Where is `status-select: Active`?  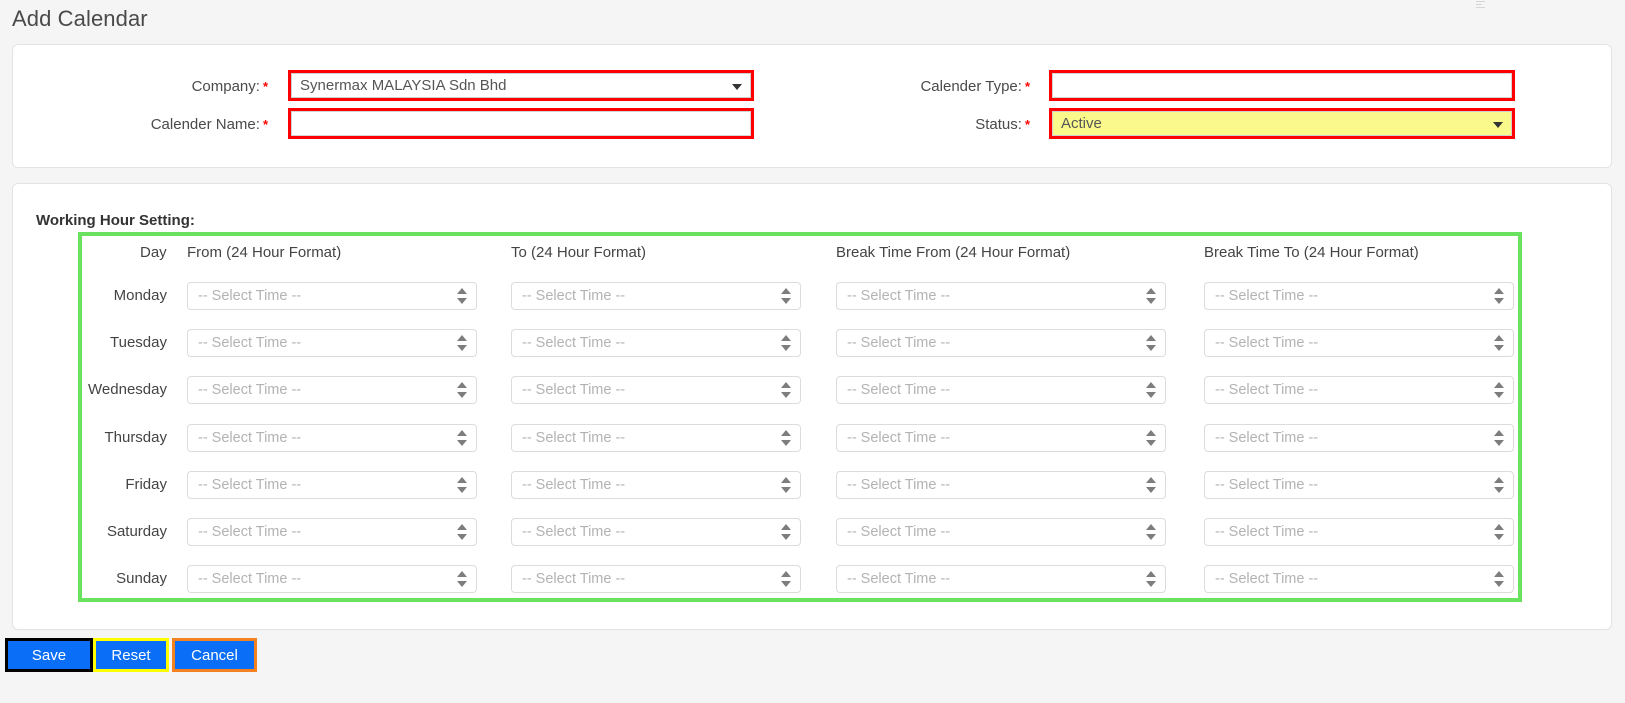 status-select: Active is located at coordinates (1282, 123).